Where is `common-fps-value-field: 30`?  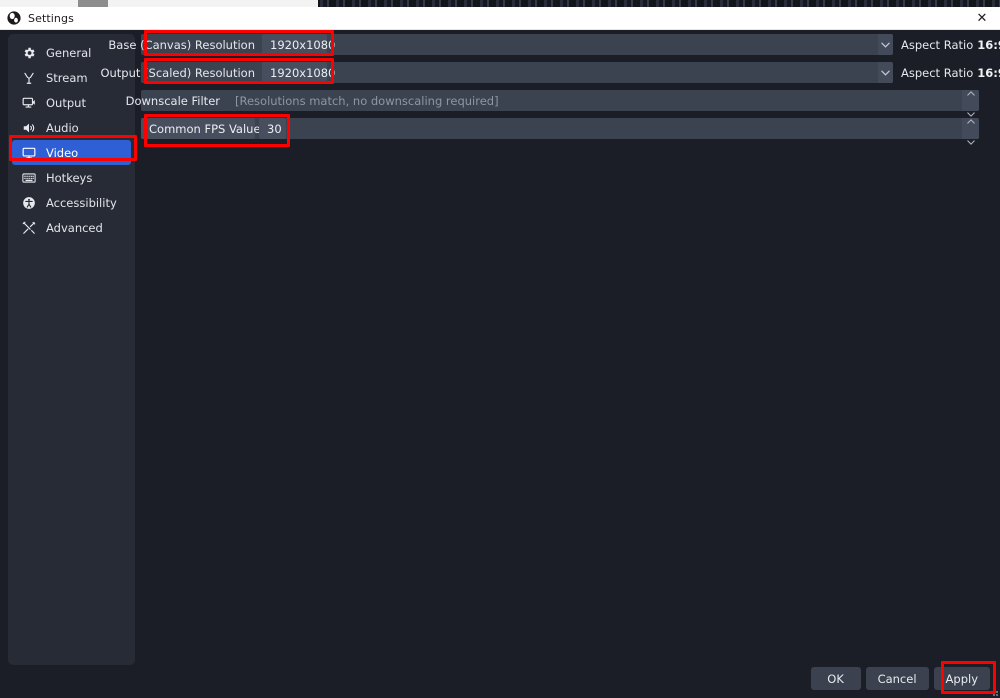 common-fps-value-field: 30 is located at coordinates (272, 128).